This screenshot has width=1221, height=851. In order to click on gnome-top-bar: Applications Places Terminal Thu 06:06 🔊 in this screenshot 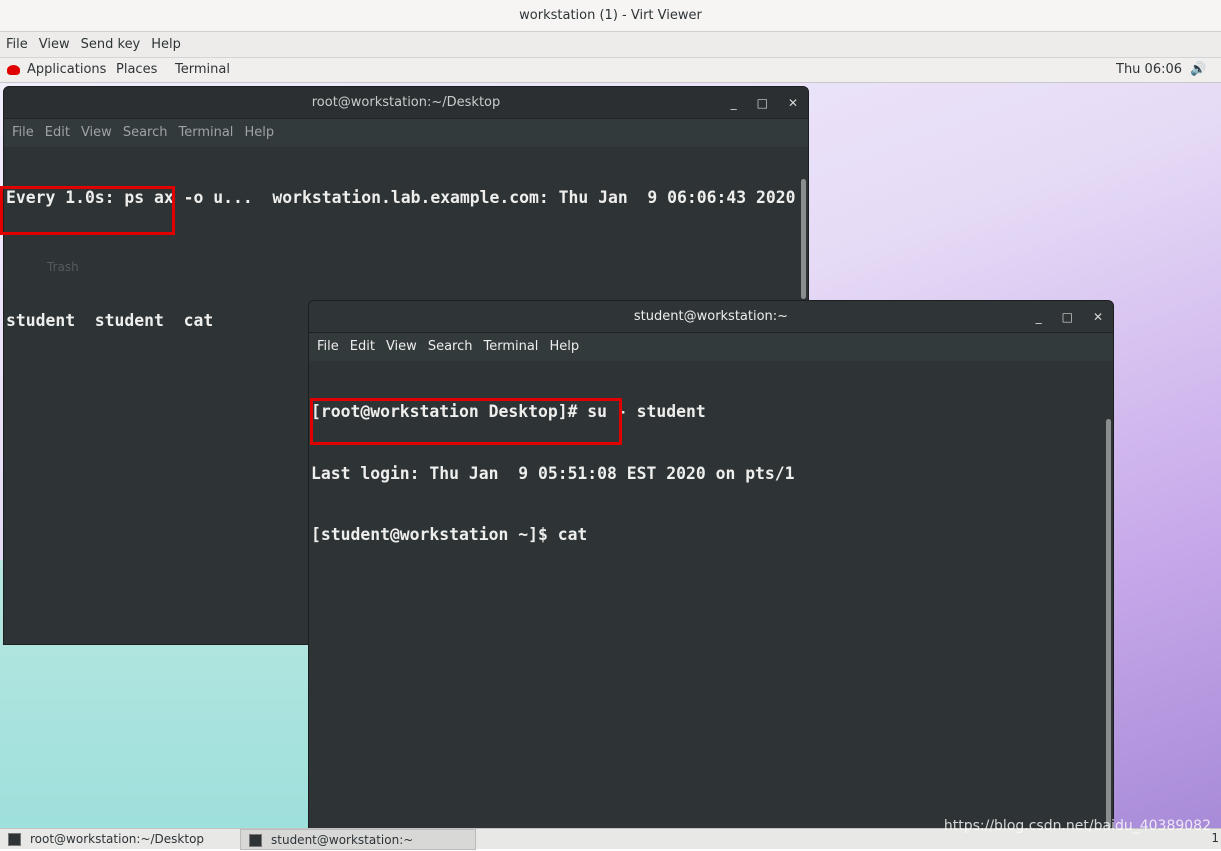, I will do `click(610, 70)`.